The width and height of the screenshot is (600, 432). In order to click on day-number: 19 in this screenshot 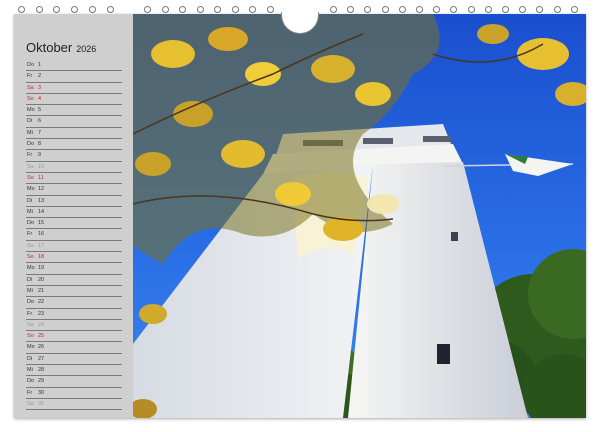, I will do `click(41, 268)`.